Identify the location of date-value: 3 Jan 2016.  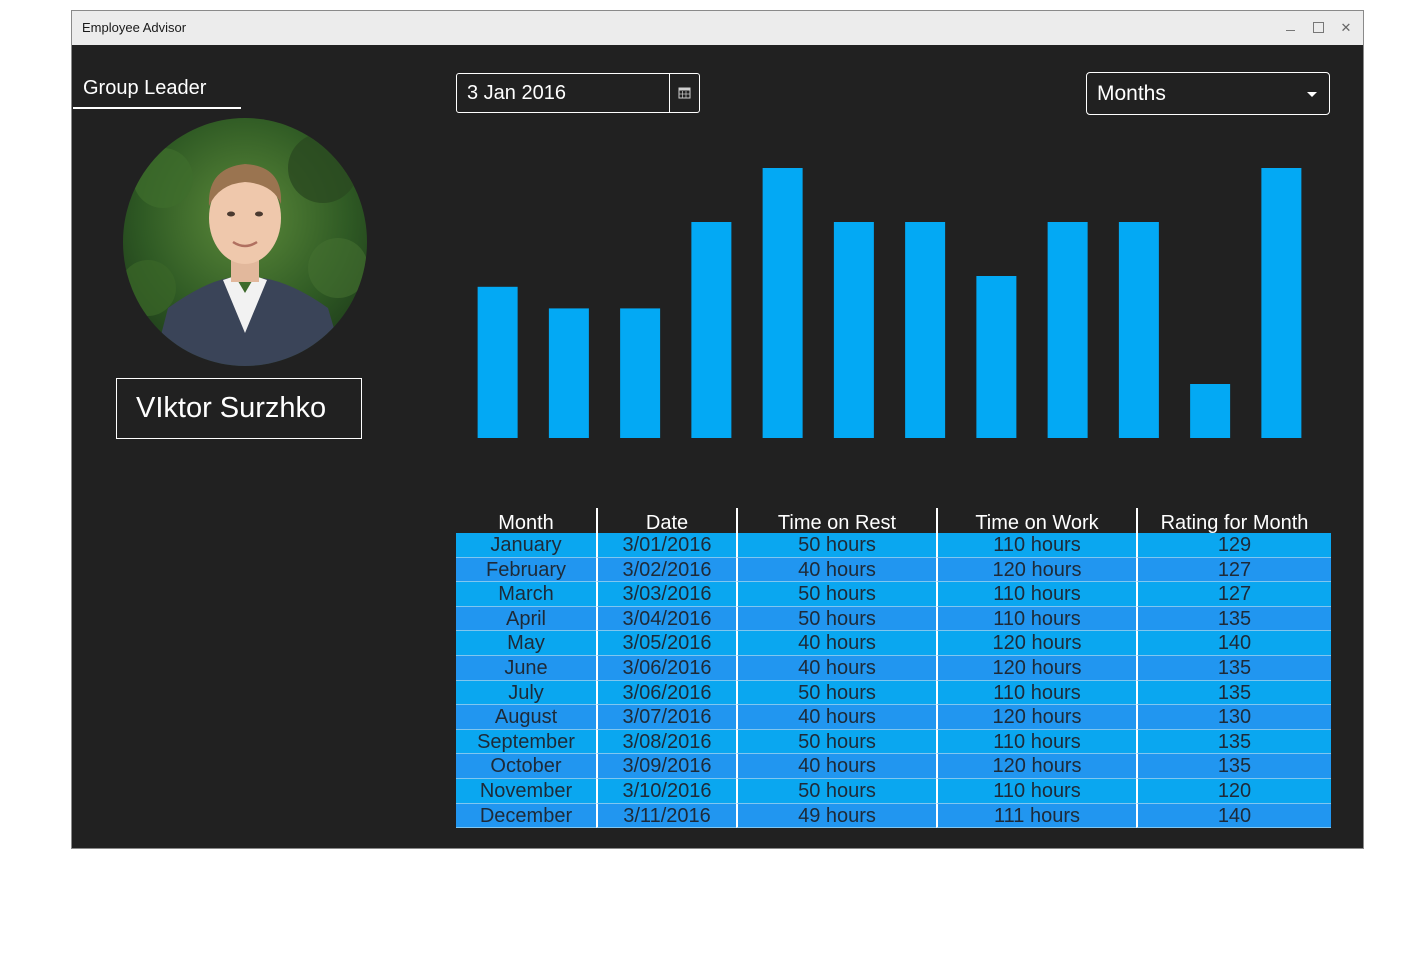
(516, 93).